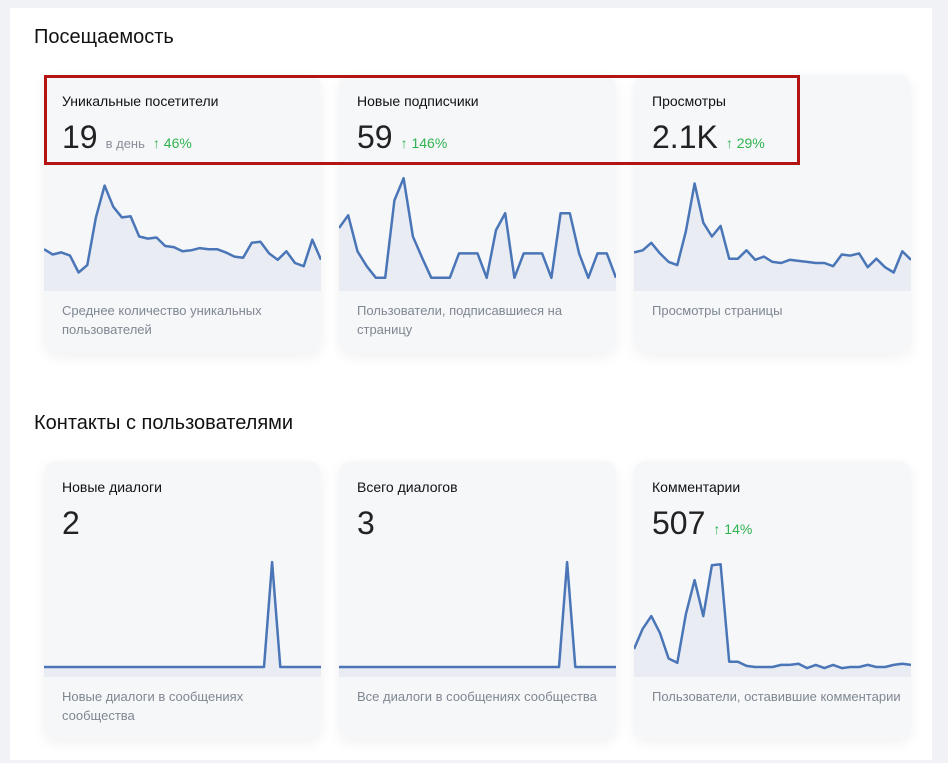 The image size is (948, 763). I want to click on metric-value: 2, so click(71, 523).